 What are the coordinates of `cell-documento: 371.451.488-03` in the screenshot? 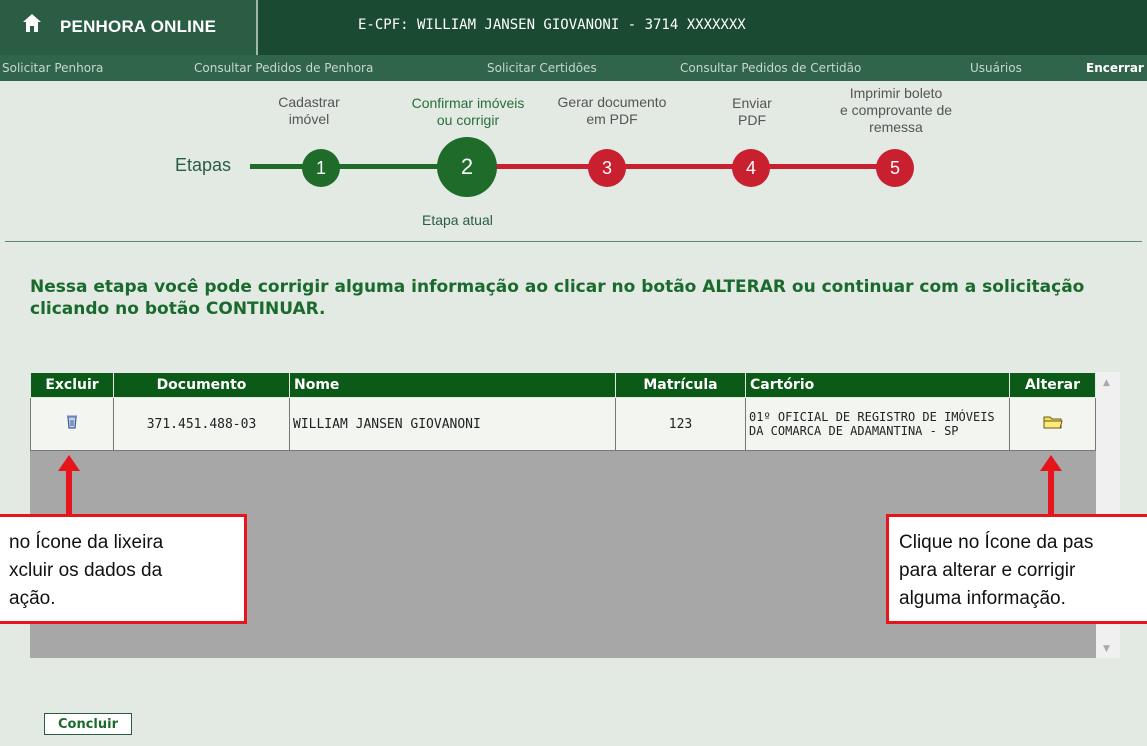 It's located at (201, 424).